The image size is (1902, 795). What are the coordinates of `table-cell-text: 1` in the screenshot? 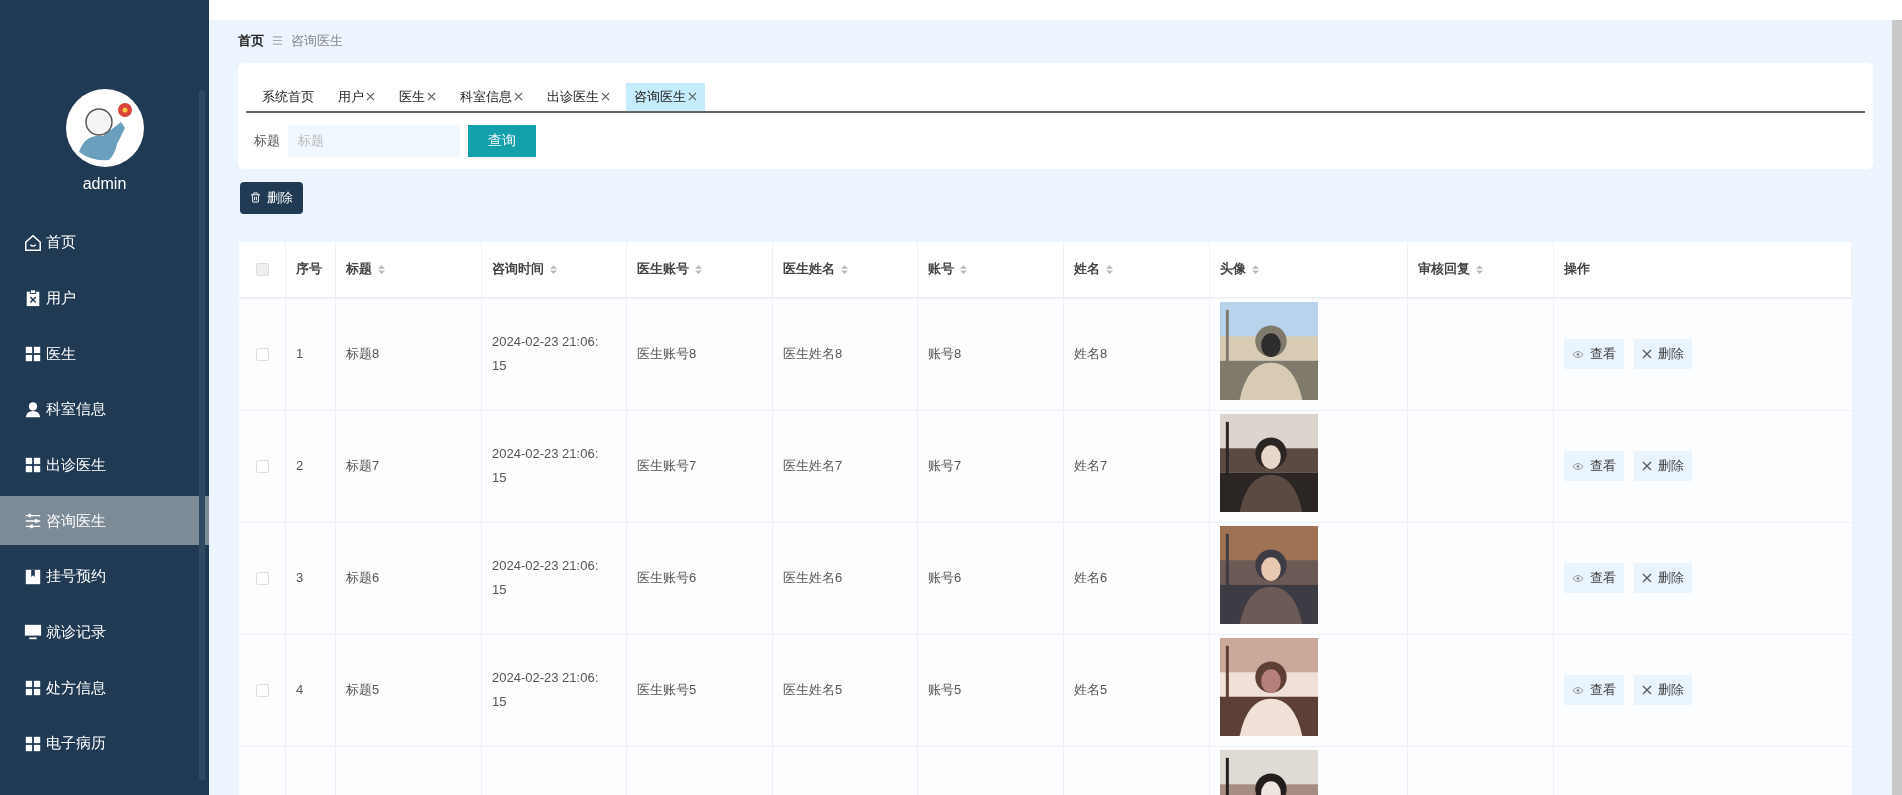 It's located at (300, 354).